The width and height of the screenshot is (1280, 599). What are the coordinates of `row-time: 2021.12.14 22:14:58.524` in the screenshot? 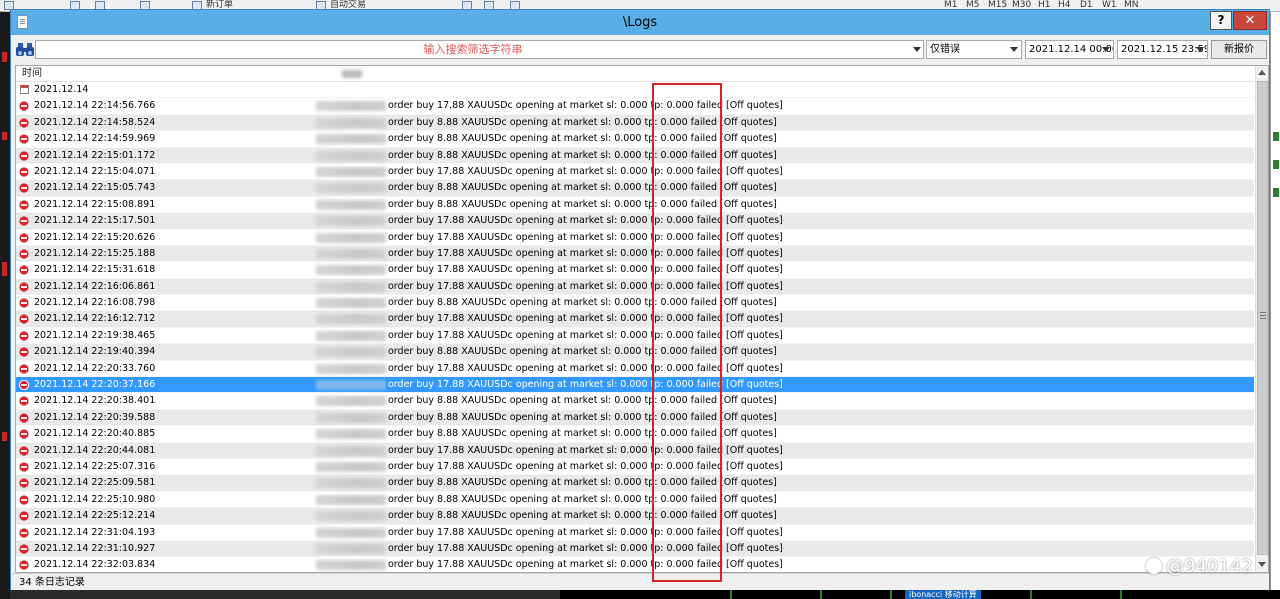 It's located at (95, 122).